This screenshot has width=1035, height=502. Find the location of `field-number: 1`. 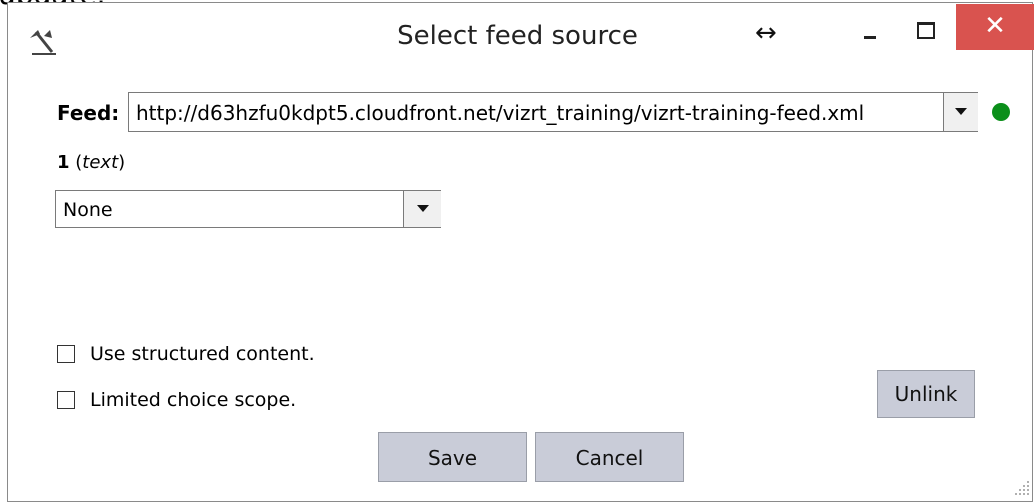

field-number: 1 is located at coordinates (63, 162).